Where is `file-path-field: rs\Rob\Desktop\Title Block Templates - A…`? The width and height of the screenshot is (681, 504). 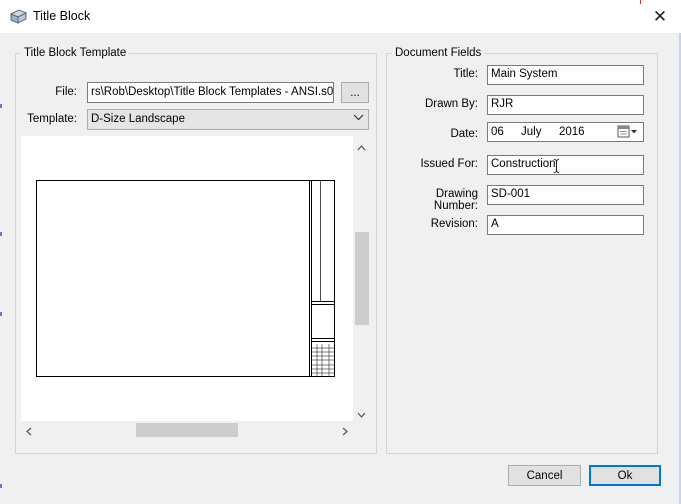
file-path-field: rs\Rob\Desktop\Title Block Templates - A… is located at coordinates (210, 92).